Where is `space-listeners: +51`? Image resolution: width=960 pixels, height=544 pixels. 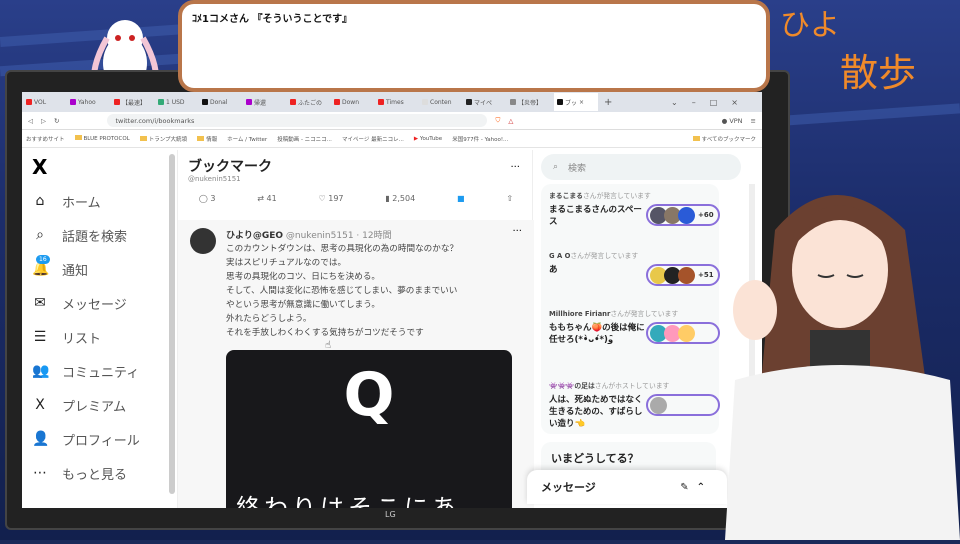 space-listeners: +51 is located at coordinates (683, 275).